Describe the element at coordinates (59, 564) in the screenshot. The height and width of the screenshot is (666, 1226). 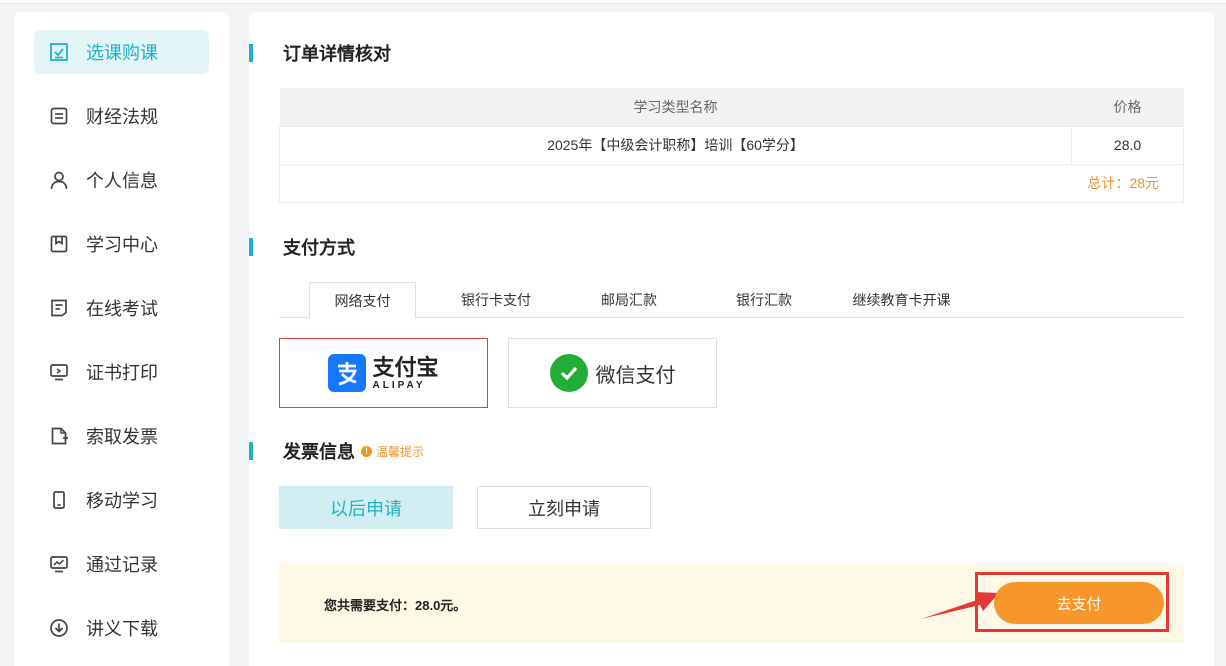
I see `chart-icon` at that location.